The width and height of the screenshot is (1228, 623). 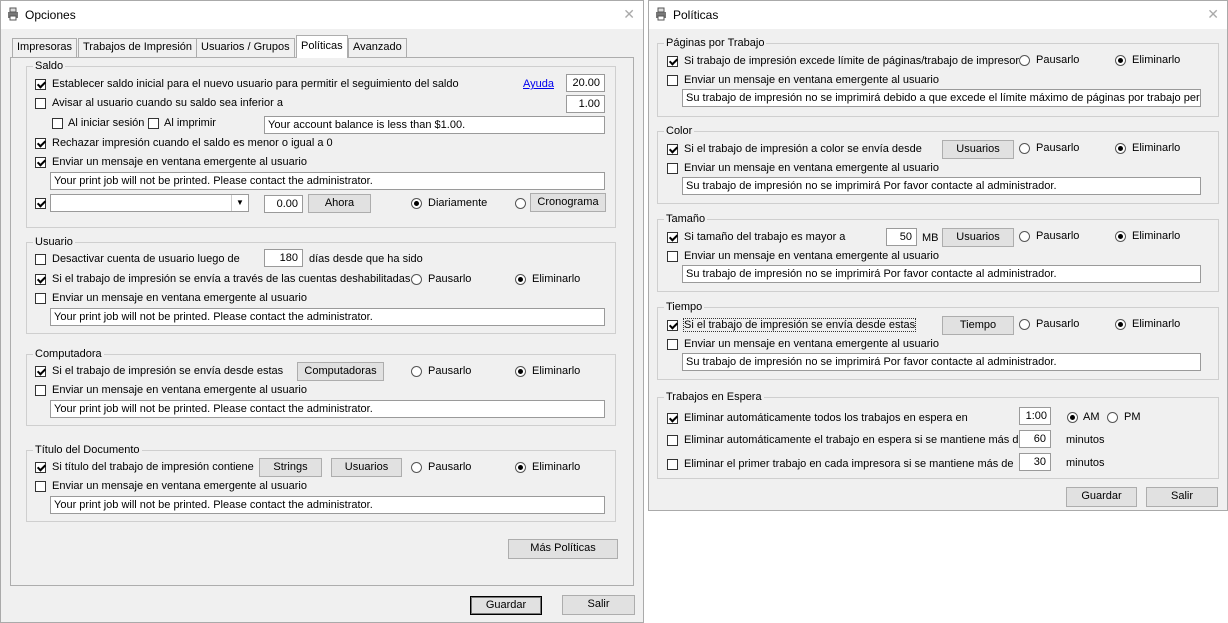 What do you see at coordinates (153, 123) in the screenshot?
I see `on-print-checkbox` at bounding box center [153, 123].